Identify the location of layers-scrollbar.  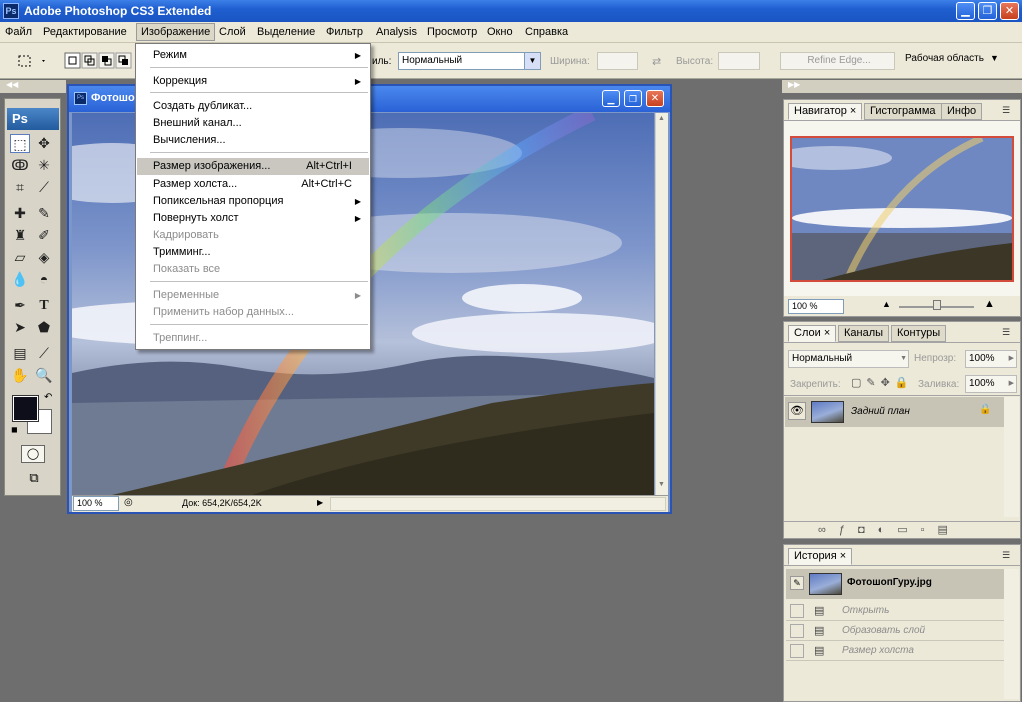
(1011, 457).